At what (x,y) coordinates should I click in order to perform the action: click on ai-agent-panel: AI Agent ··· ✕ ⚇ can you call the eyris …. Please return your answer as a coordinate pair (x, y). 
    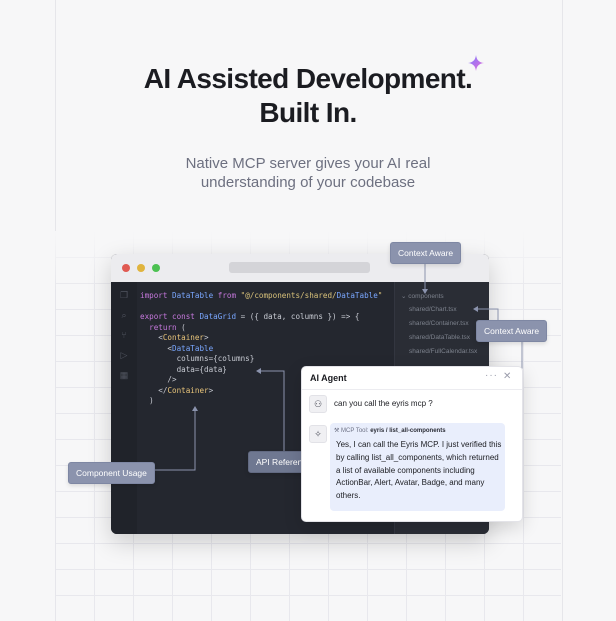
    Looking at the image, I should click on (412, 444).